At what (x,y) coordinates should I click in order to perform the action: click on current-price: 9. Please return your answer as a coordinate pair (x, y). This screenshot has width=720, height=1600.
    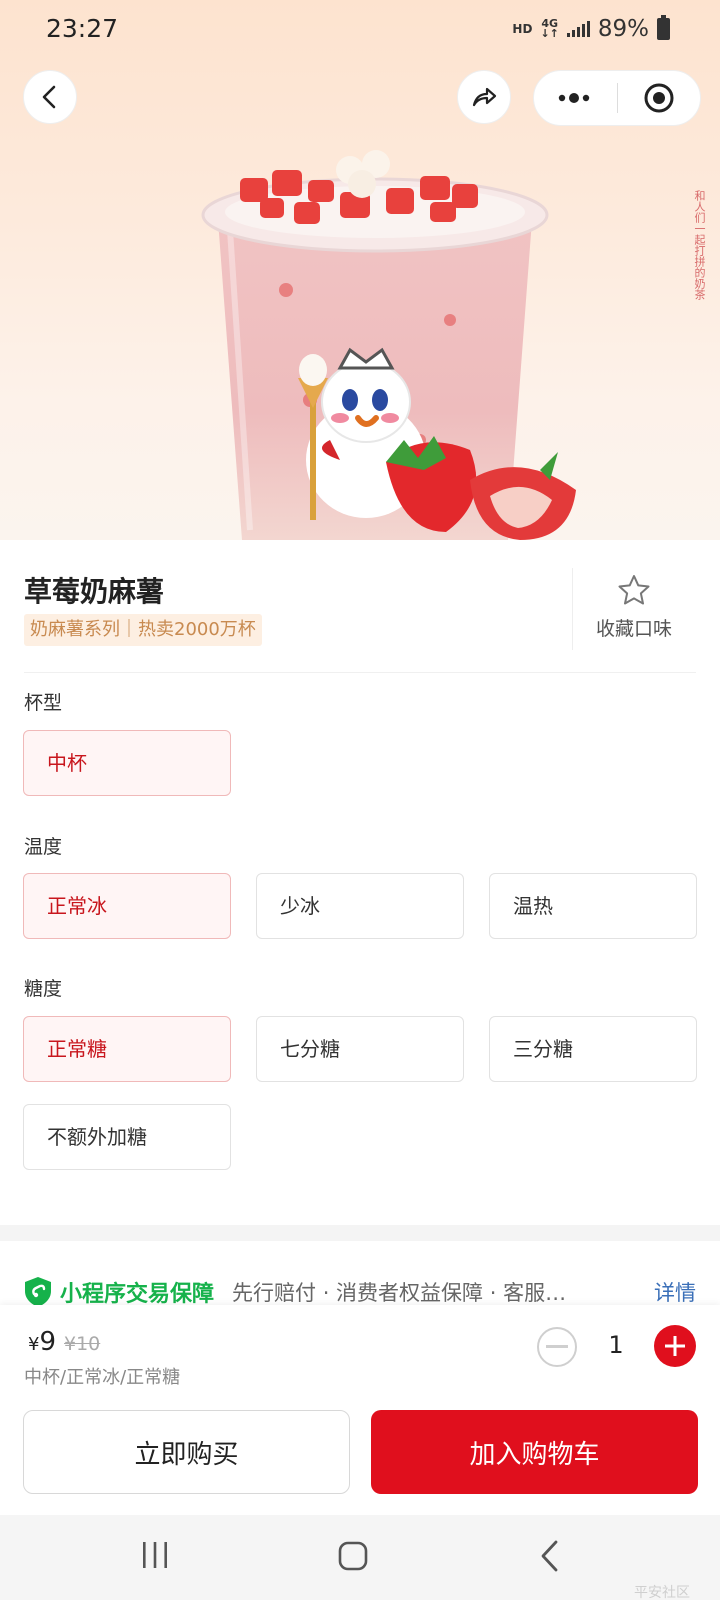
    Looking at the image, I should click on (47, 1342).